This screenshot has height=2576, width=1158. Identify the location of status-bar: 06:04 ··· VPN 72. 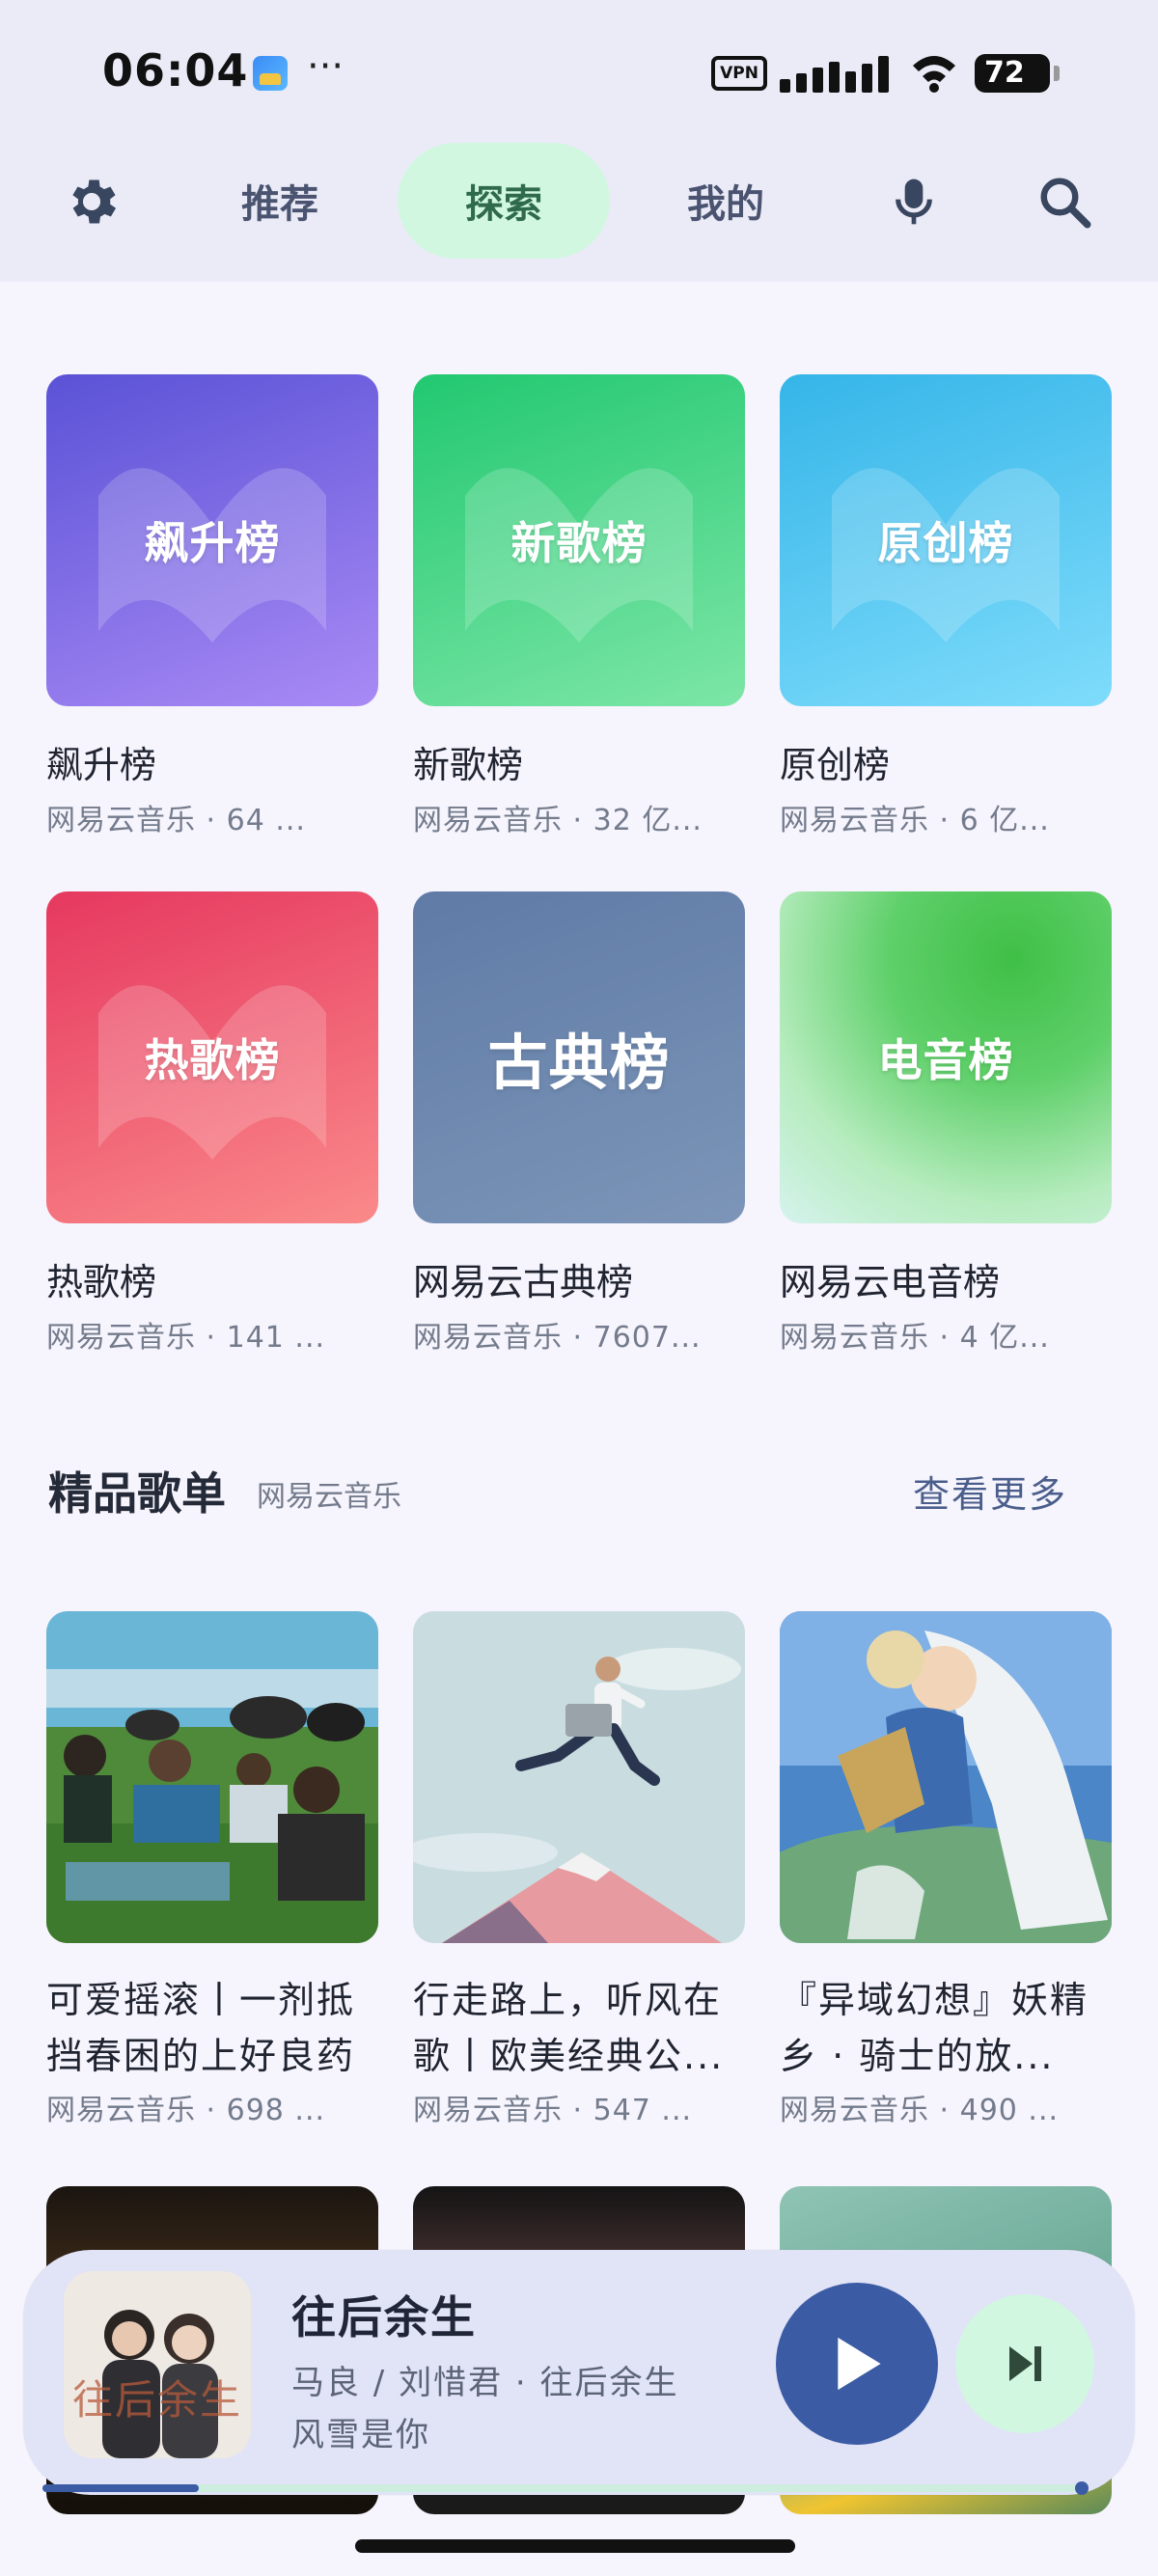
(579, 72).